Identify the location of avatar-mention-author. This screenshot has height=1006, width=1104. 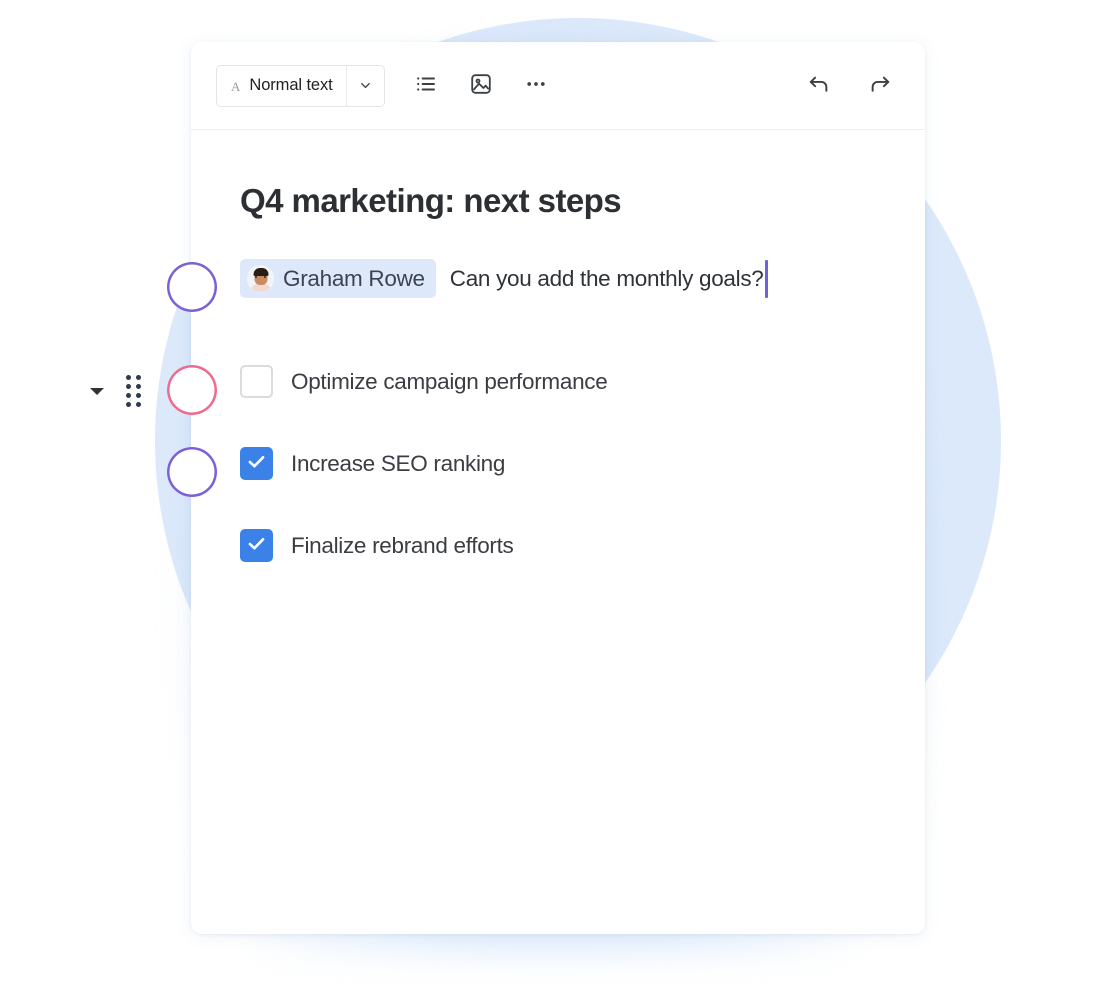
(192, 287).